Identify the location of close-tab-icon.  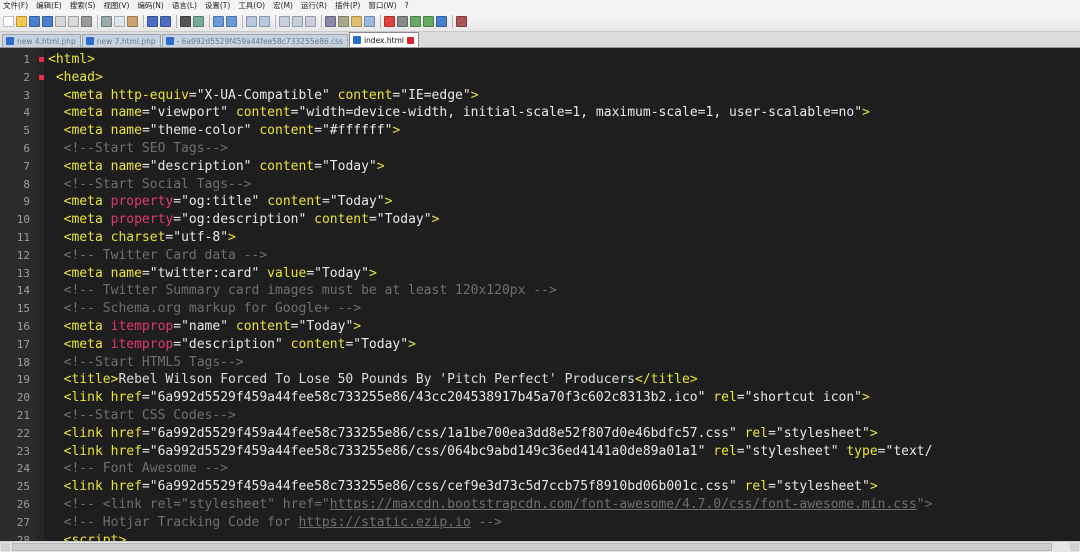
(410, 40).